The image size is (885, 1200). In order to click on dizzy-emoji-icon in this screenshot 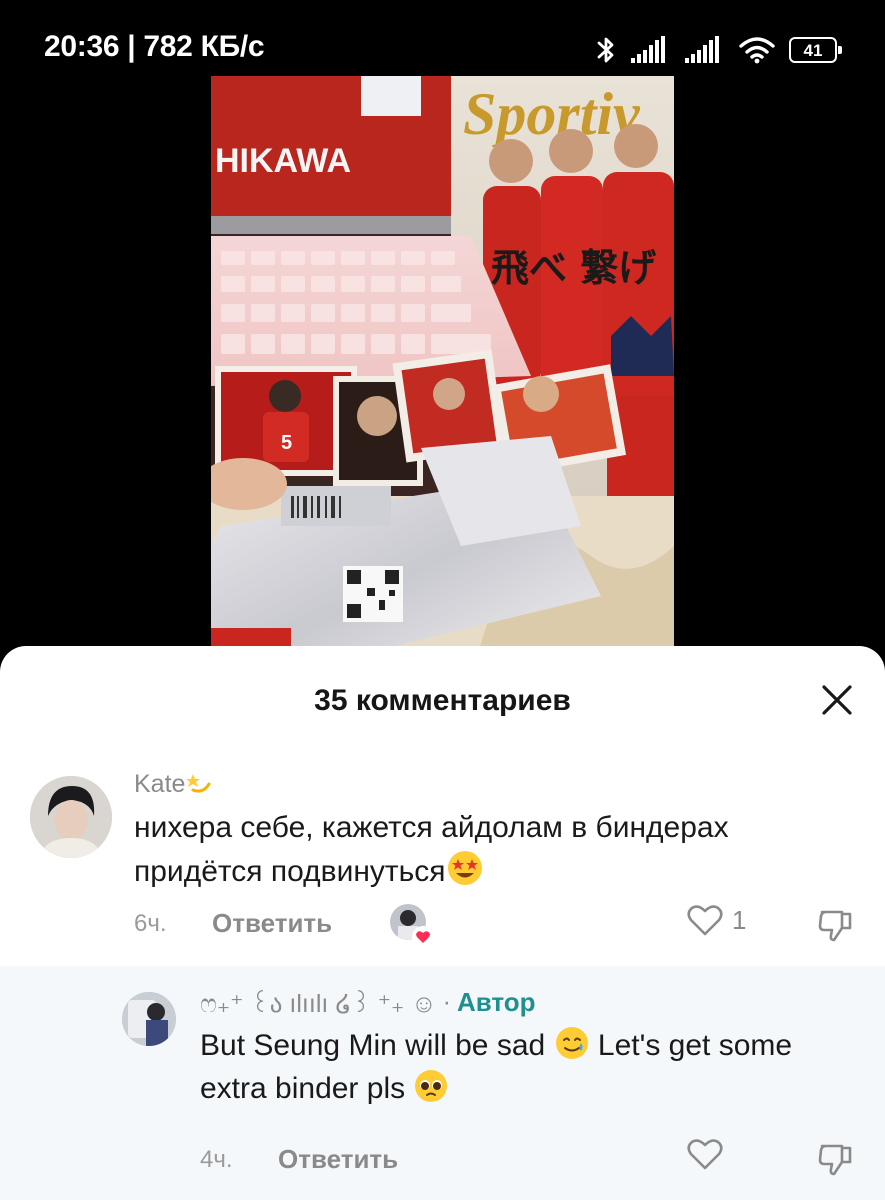, I will do `click(198, 783)`.